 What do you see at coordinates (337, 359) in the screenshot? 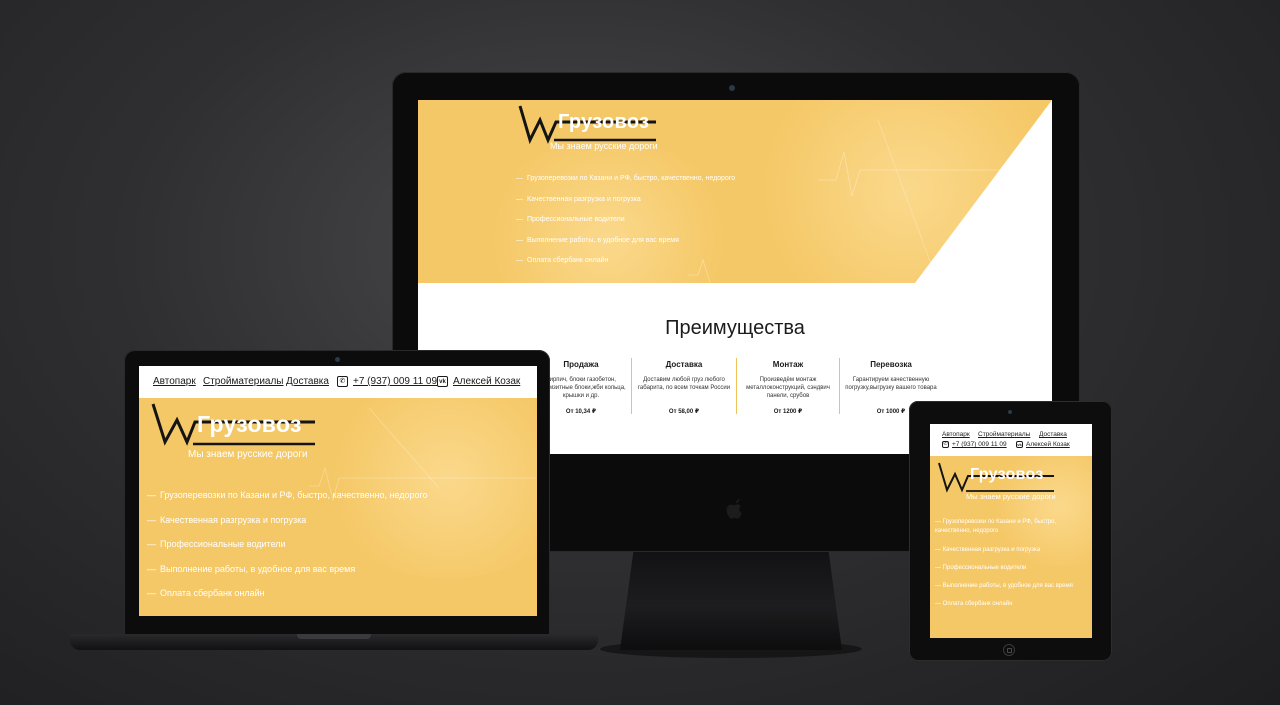
I see `laptop-camera` at bounding box center [337, 359].